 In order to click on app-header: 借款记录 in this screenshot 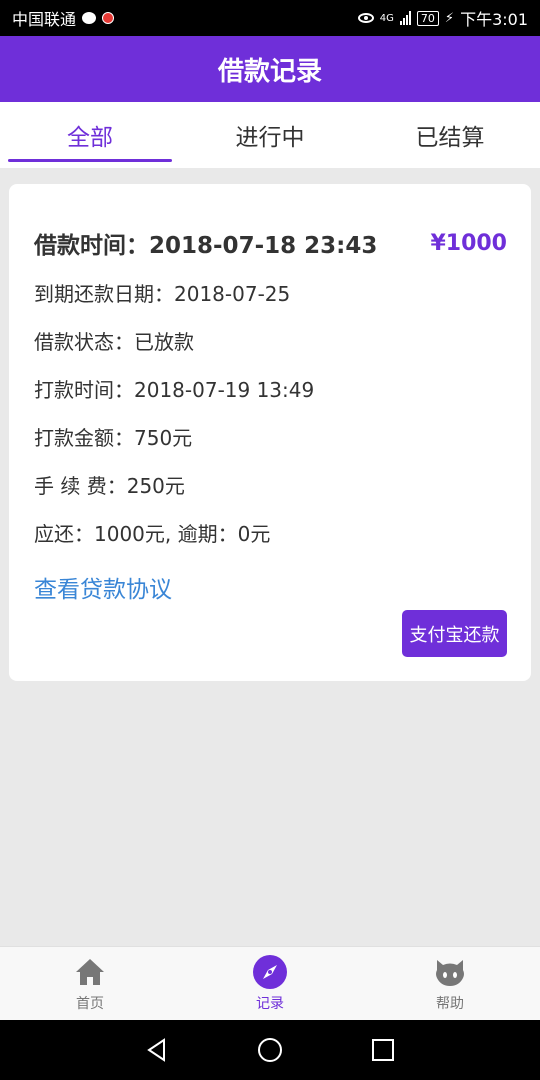, I will do `click(270, 69)`.